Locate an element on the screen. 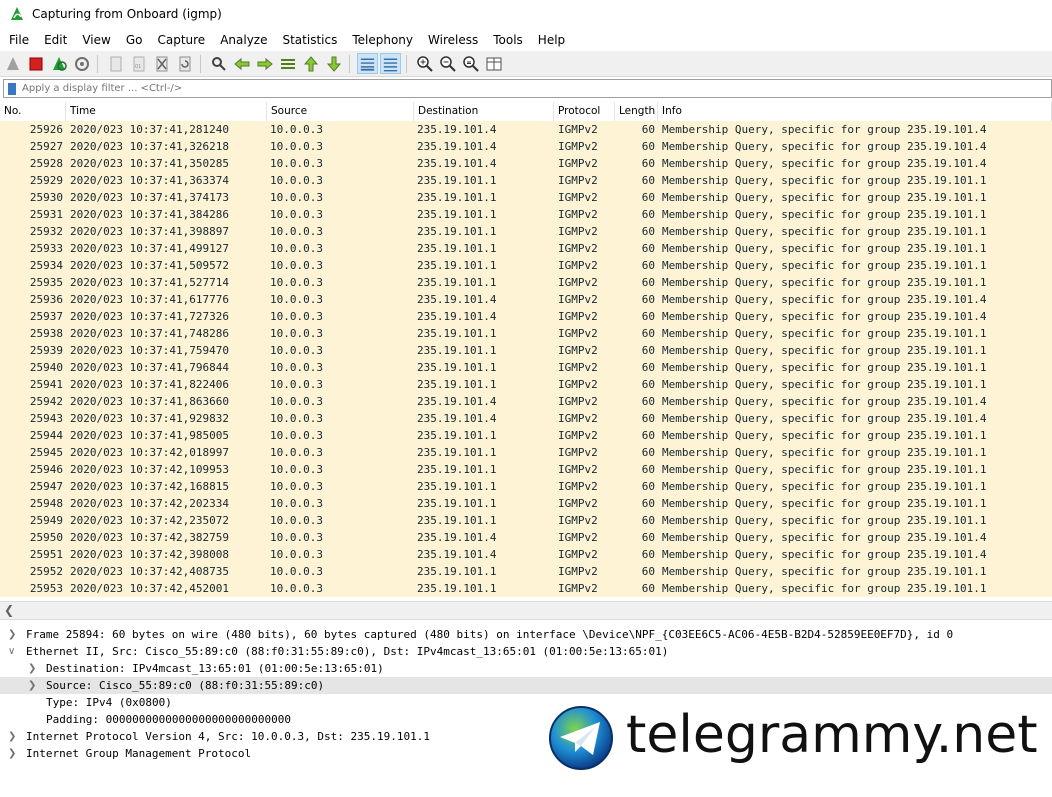 The width and height of the screenshot is (1052, 797). normal-size-icon is located at coordinates (470, 63).